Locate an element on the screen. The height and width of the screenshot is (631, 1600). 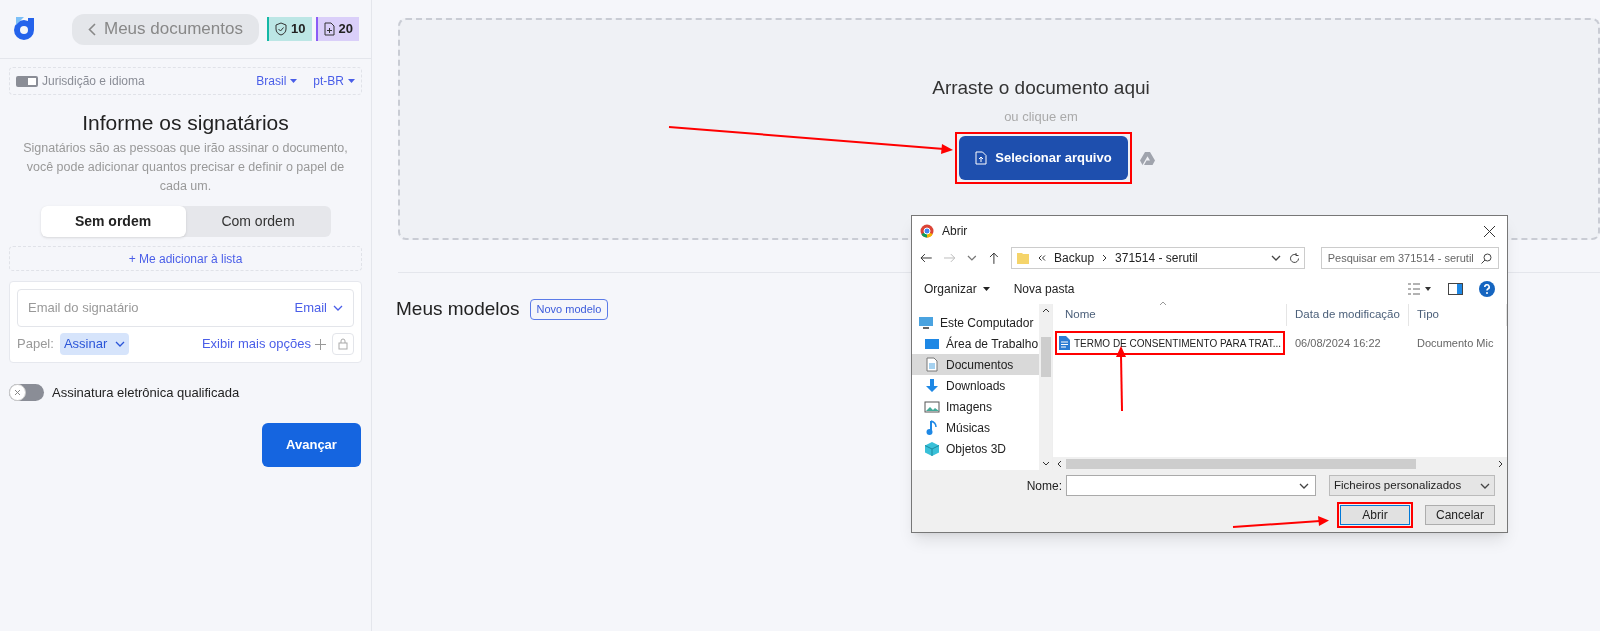
file-type-cell-text: Documento Mic is located at coordinates (1455, 343).